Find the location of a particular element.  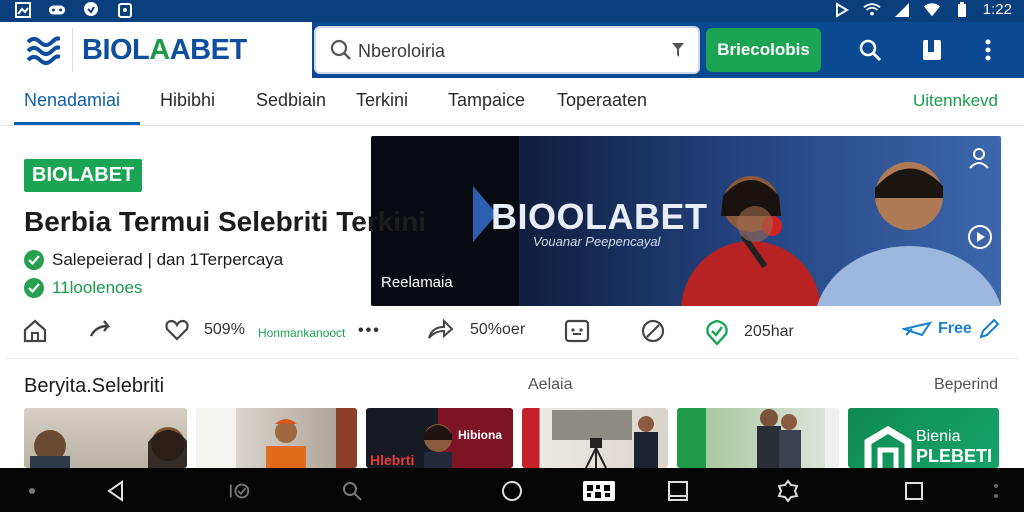

free-button: Free is located at coordinates (951, 329).